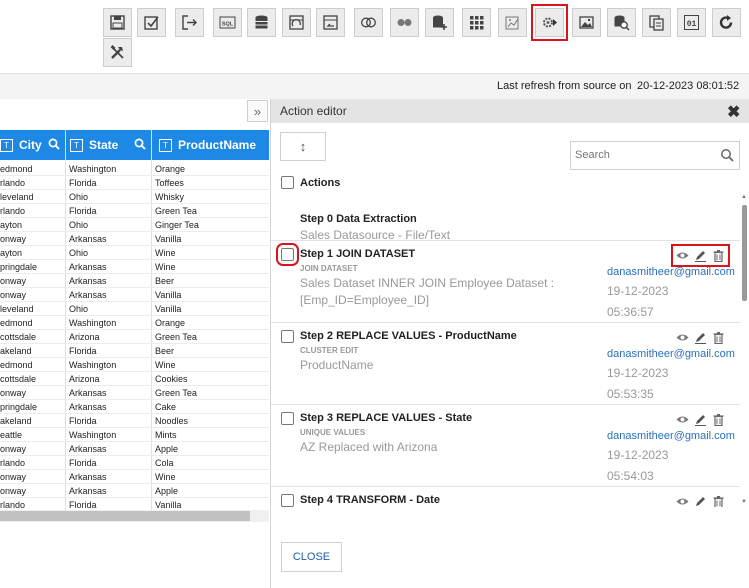 This screenshot has height=588, width=749. Describe the element at coordinates (287, 182) in the screenshot. I see `select-all-checkbox` at that location.